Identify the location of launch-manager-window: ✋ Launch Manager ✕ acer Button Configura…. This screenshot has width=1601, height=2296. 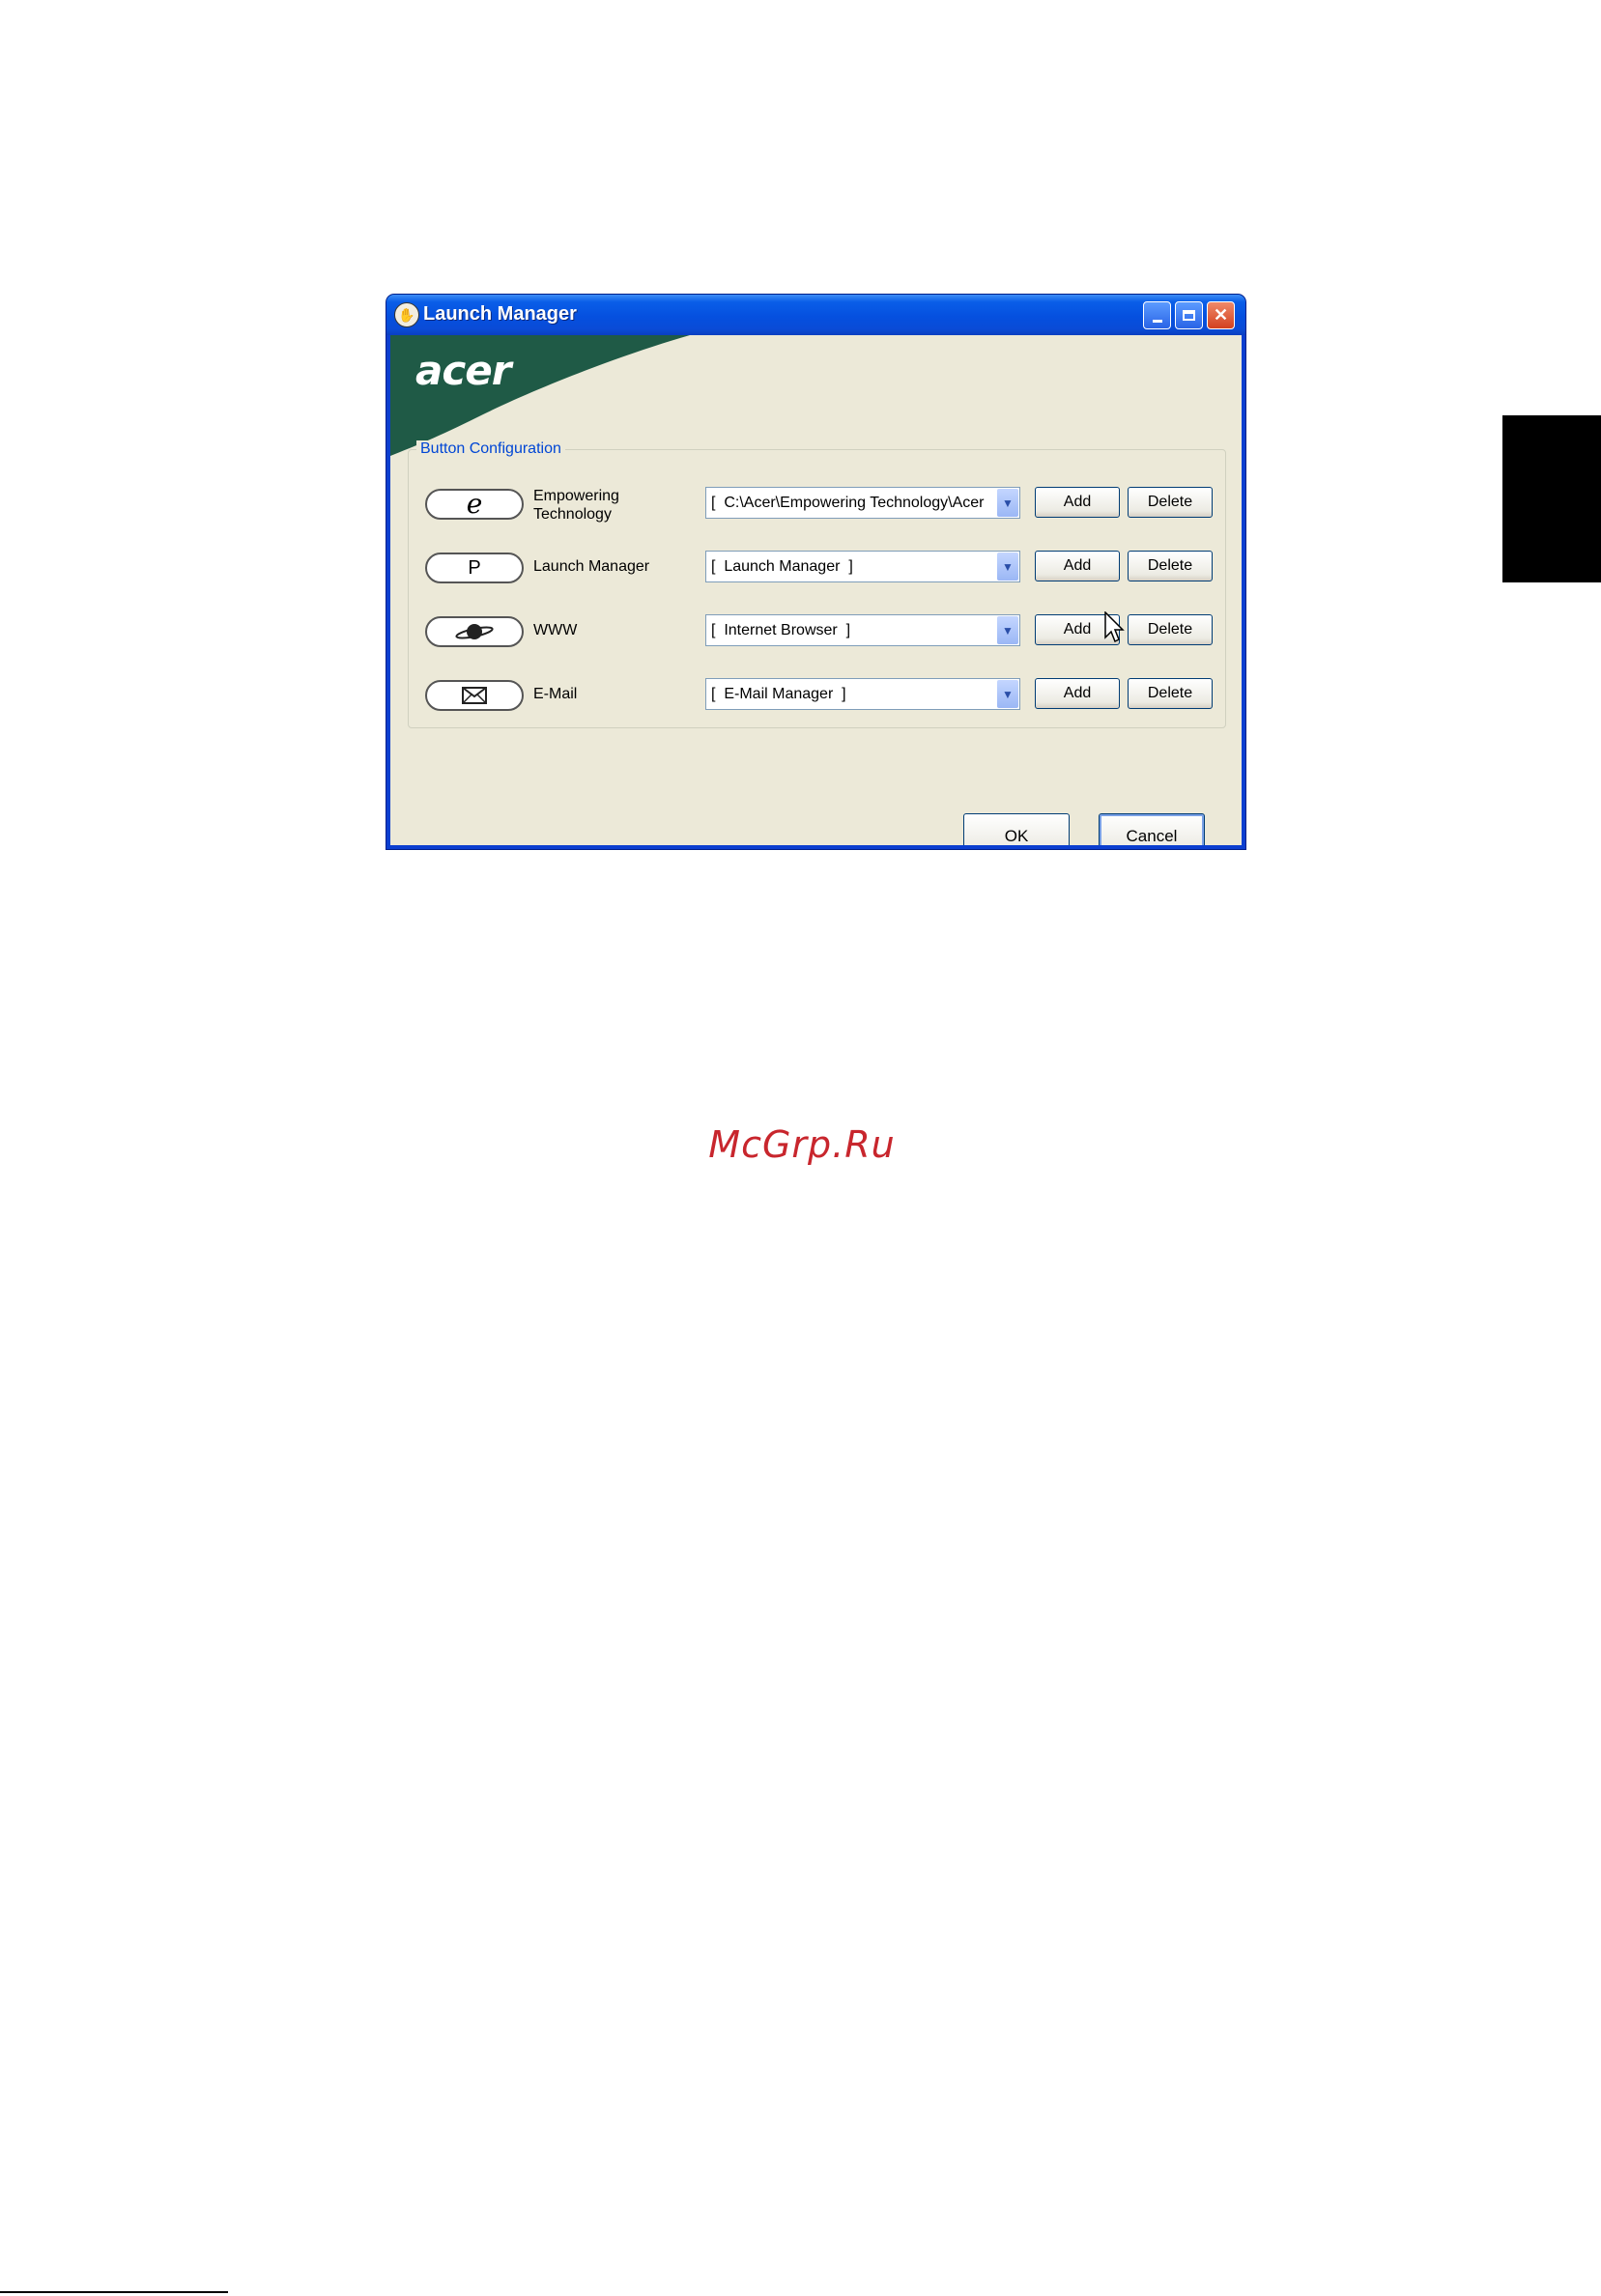
(815, 572).